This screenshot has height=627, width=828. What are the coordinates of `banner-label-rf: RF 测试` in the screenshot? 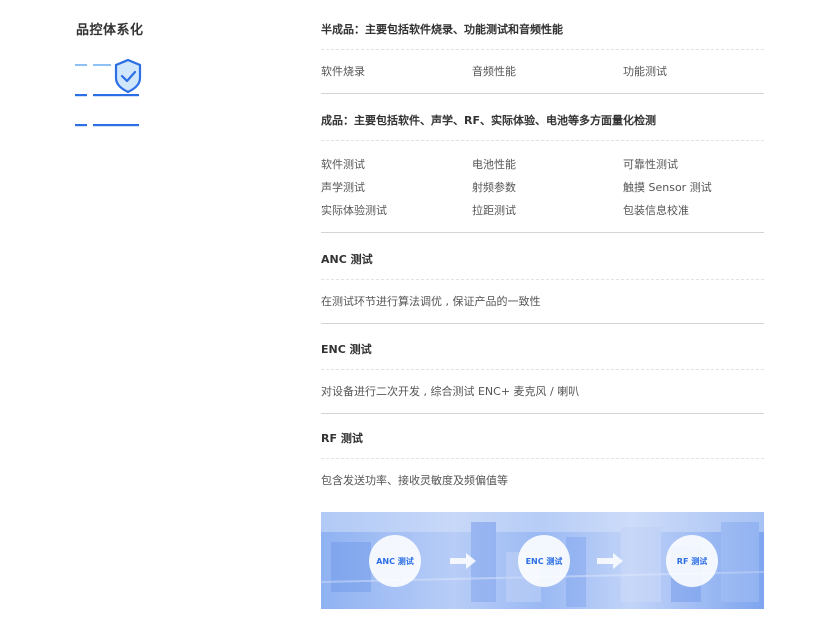 It's located at (692, 561).